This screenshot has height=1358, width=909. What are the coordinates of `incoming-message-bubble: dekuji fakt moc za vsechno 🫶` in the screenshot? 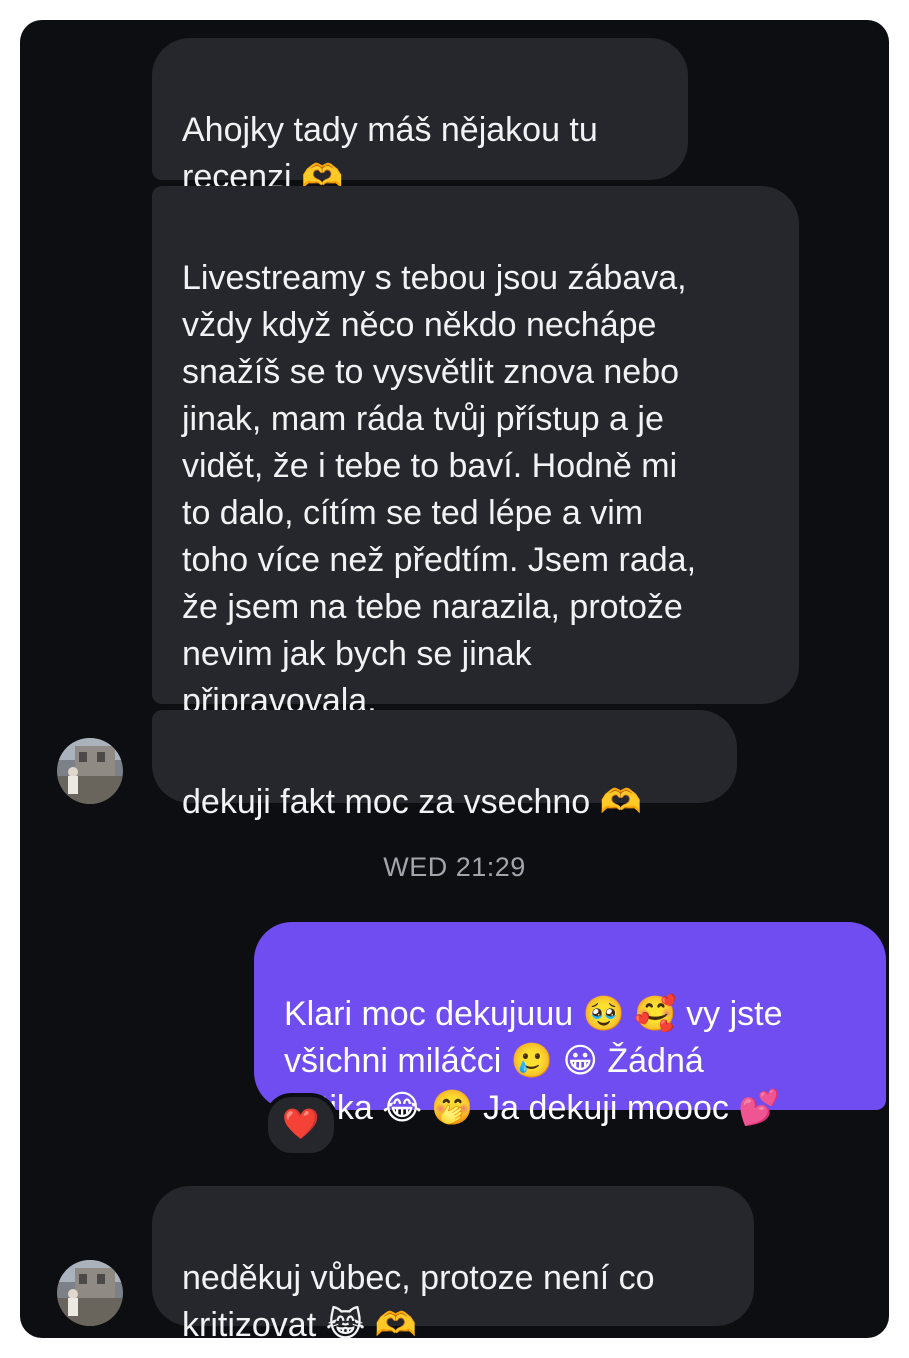 It's located at (444, 765).